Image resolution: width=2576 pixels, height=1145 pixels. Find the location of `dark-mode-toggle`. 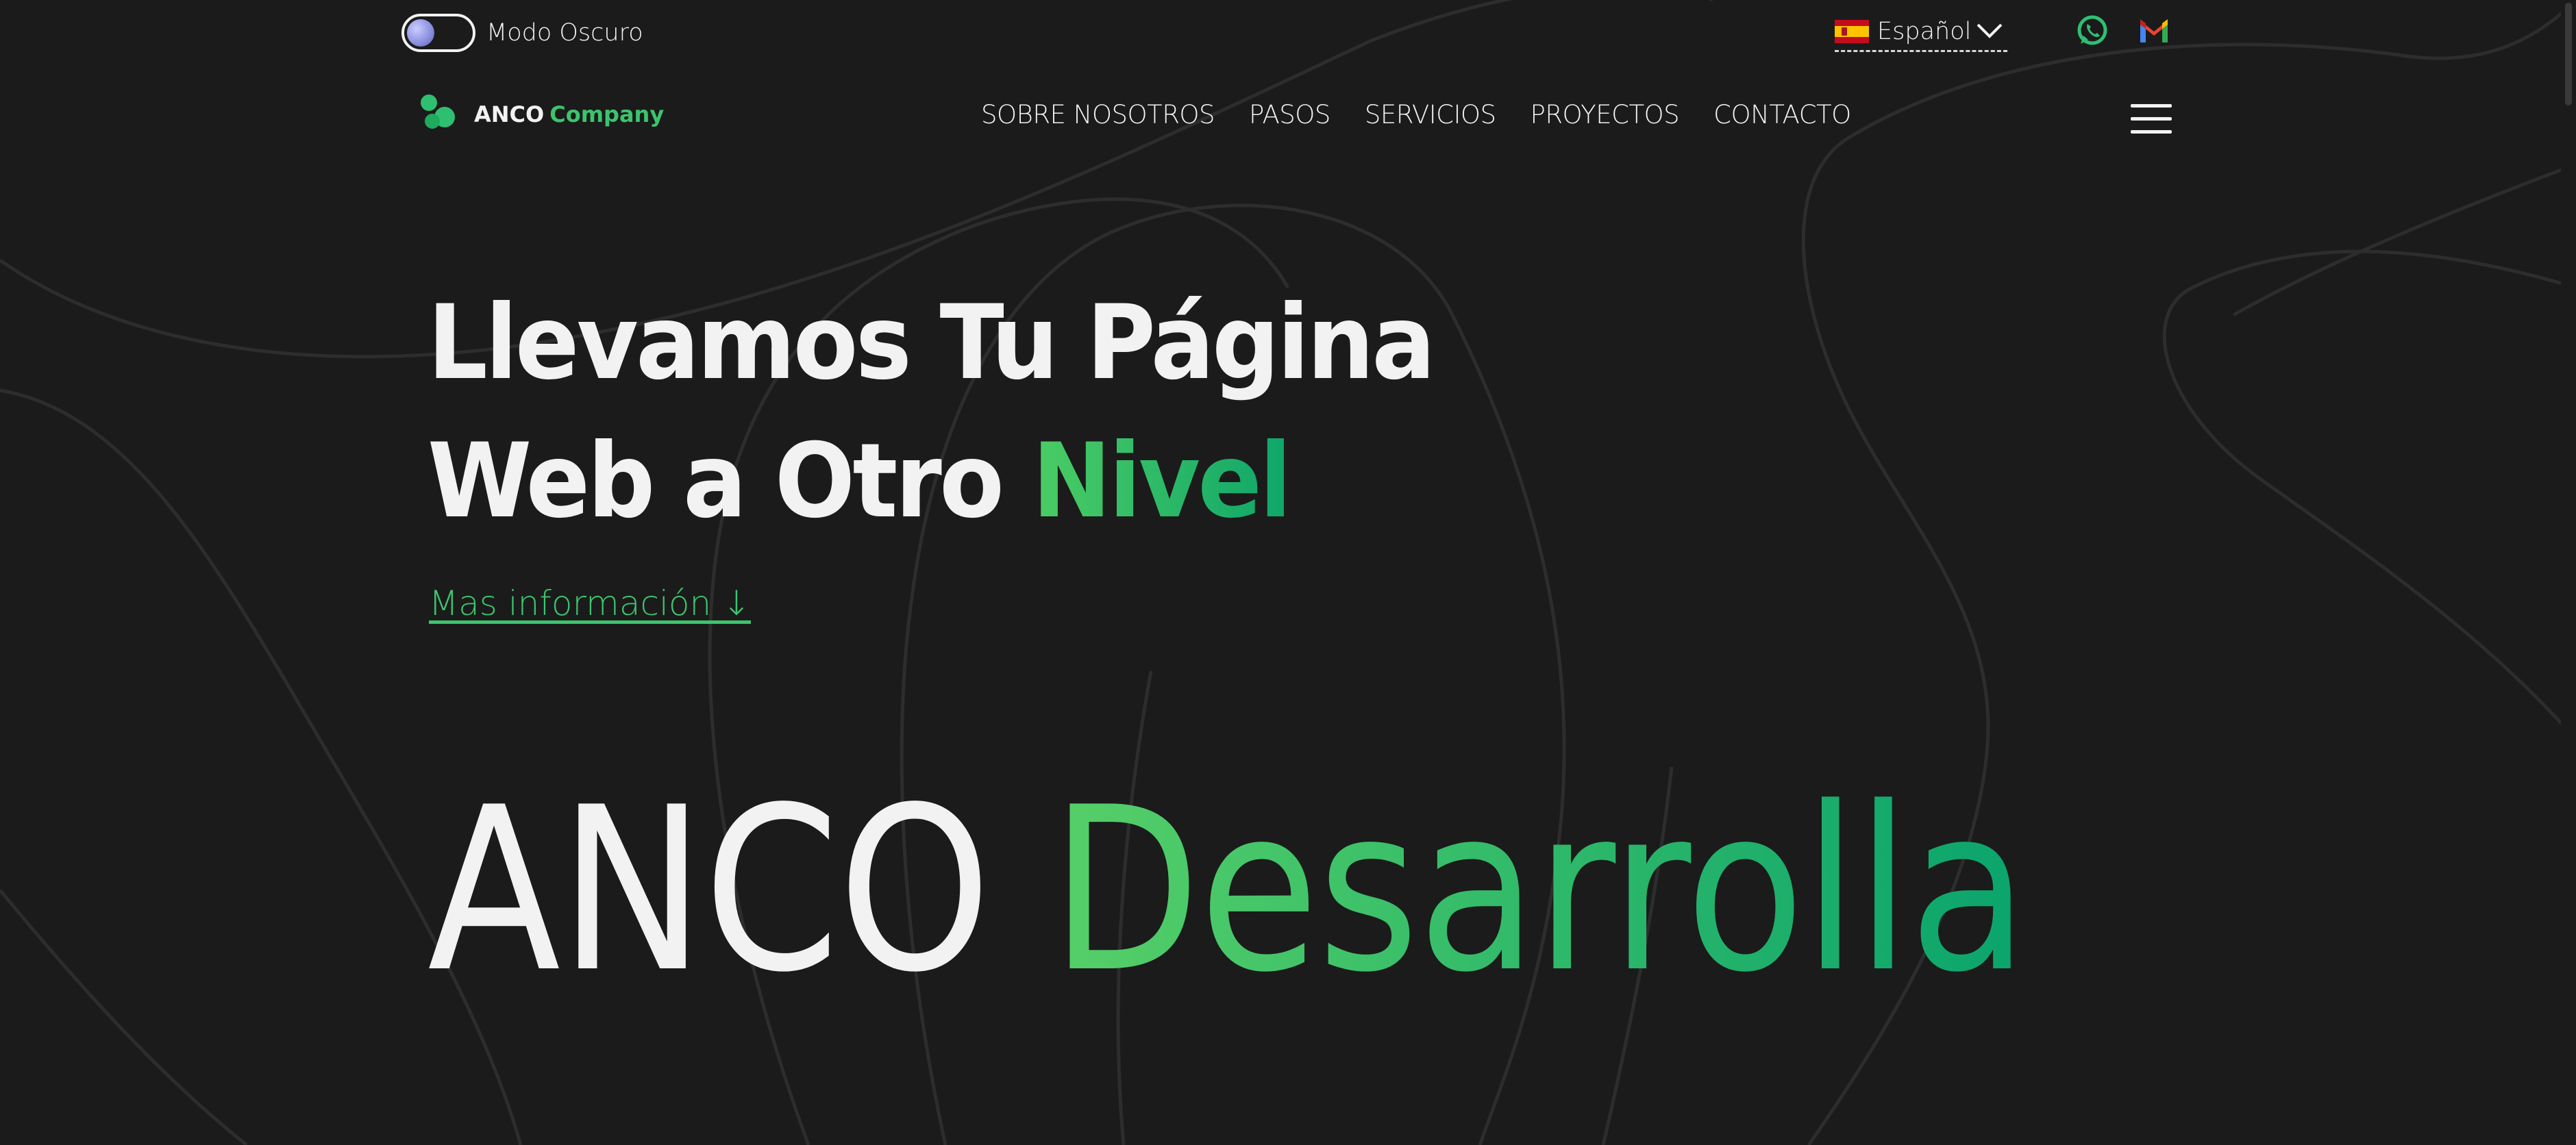

dark-mode-toggle is located at coordinates (438, 33).